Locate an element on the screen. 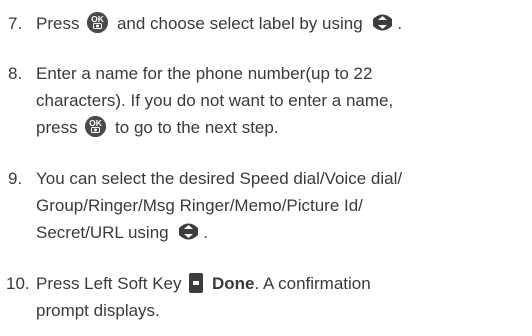 Image resolution: width=532 pixels, height=336 pixels. step-line: Press Left Soft Key Done. A confirmation is located at coordinates (284, 283).